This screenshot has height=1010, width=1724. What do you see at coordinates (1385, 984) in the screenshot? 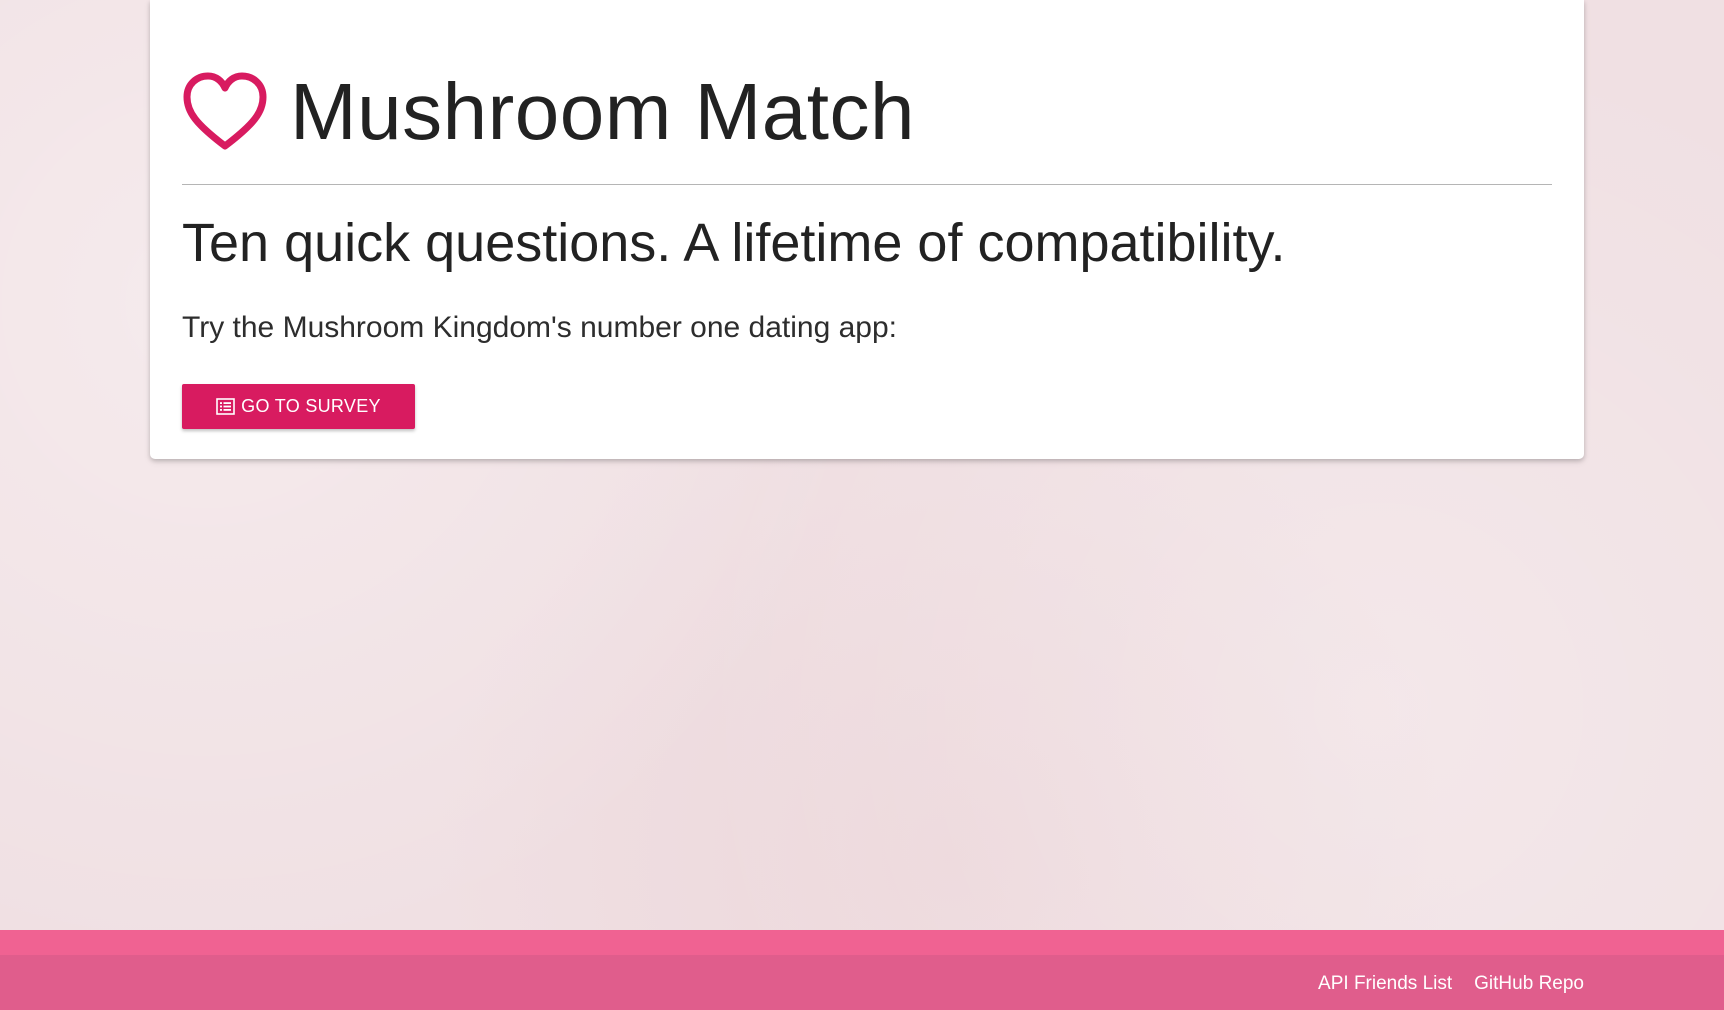
I see `api-friends-list-link: API Friends List` at bounding box center [1385, 984].